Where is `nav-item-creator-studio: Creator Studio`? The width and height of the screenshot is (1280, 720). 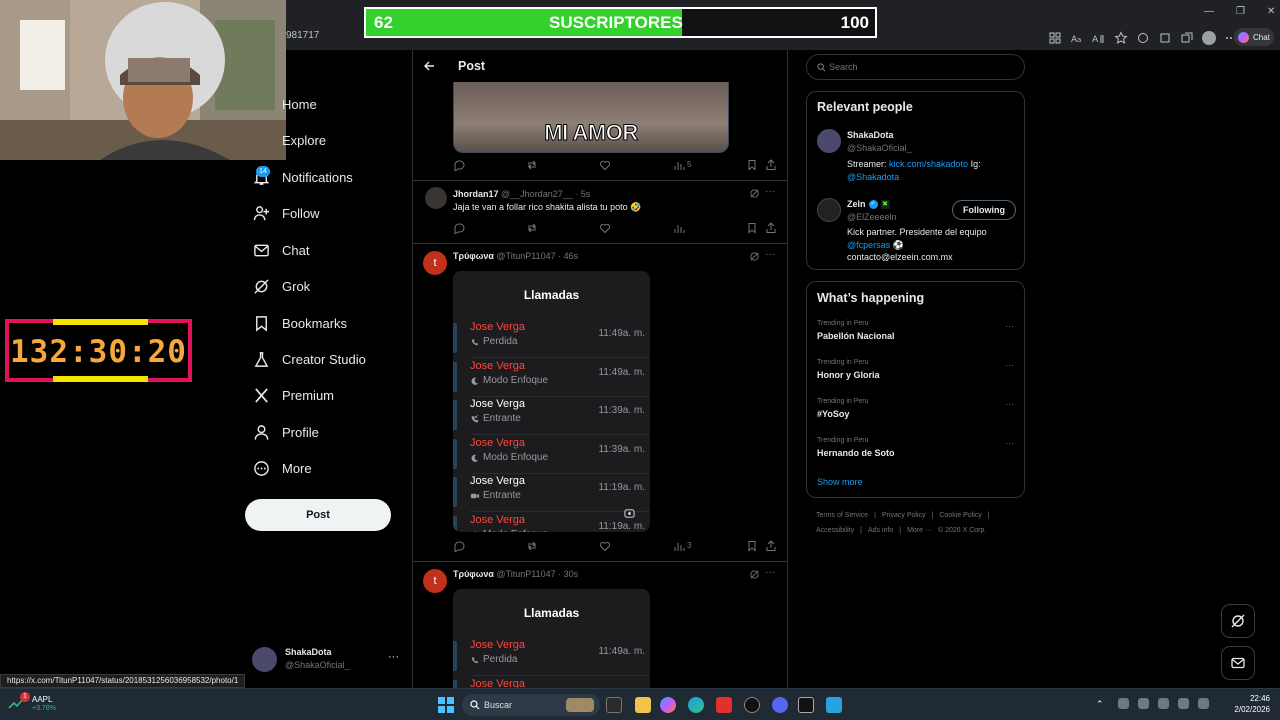 nav-item-creator-studio: Creator Studio is located at coordinates (330, 359).